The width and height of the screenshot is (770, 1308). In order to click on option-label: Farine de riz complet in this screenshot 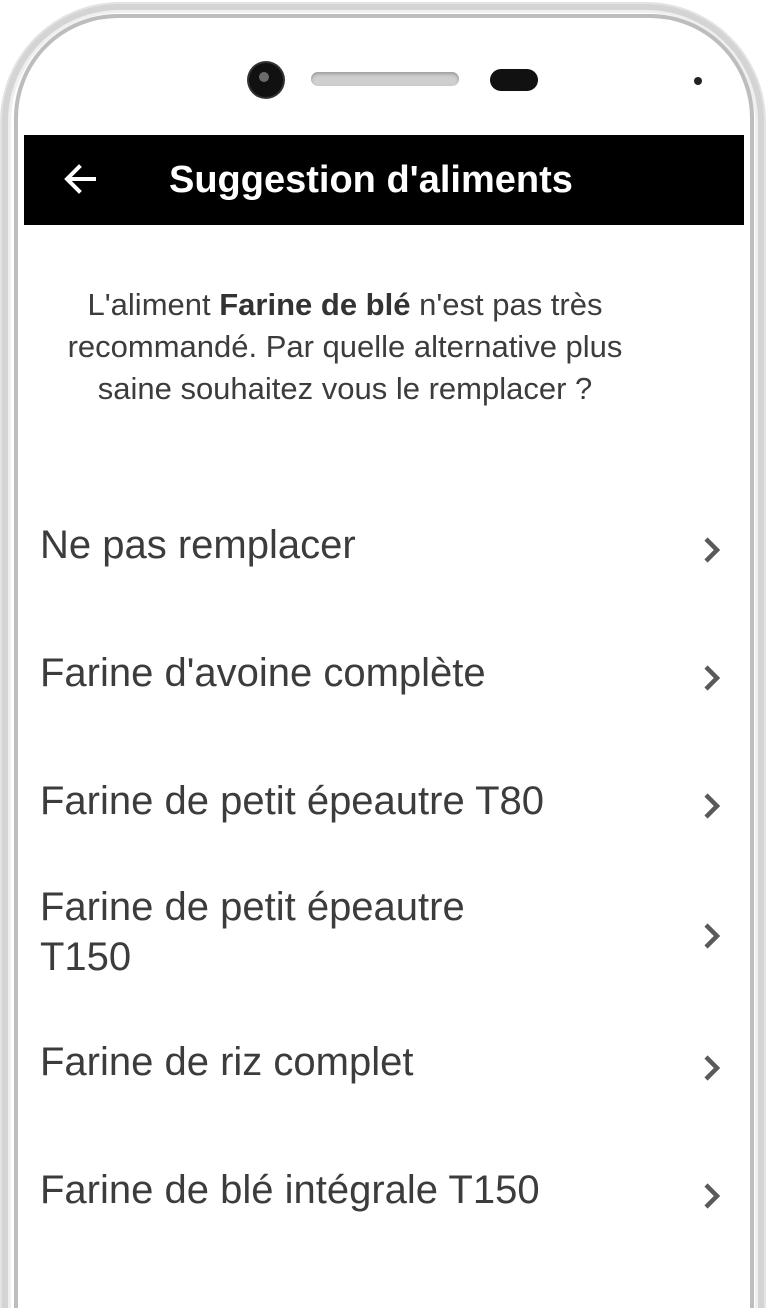, I will do `click(227, 1062)`.